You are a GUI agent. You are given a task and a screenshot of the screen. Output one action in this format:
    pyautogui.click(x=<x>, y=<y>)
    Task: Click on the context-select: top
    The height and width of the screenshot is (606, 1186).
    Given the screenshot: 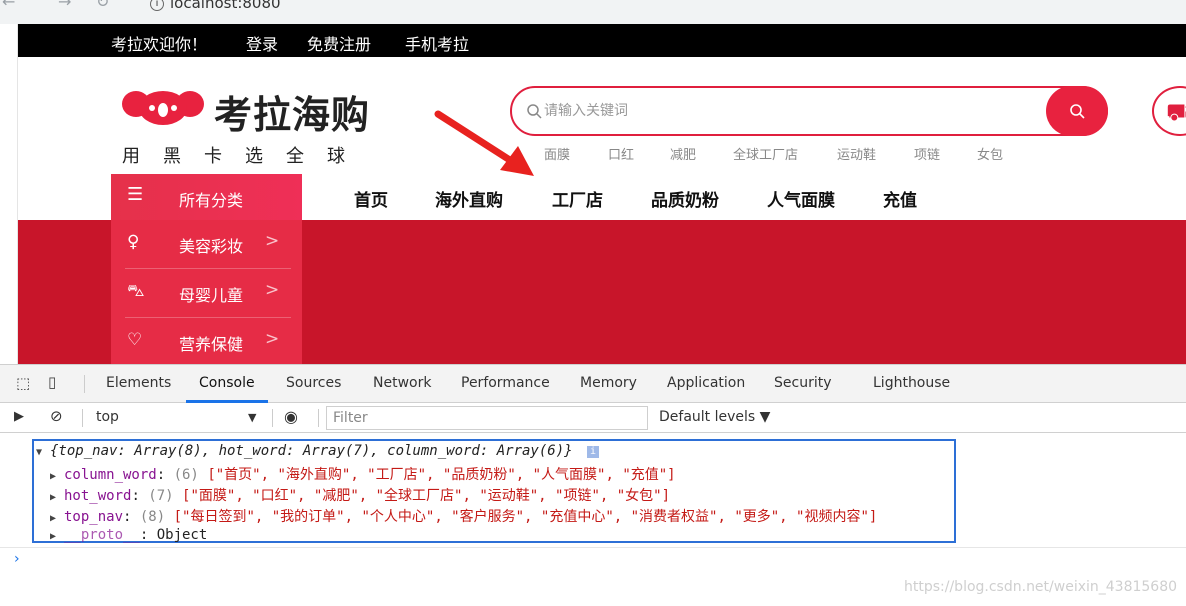 What is the action you would take?
    pyautogui.click(x=107, y=417)
    